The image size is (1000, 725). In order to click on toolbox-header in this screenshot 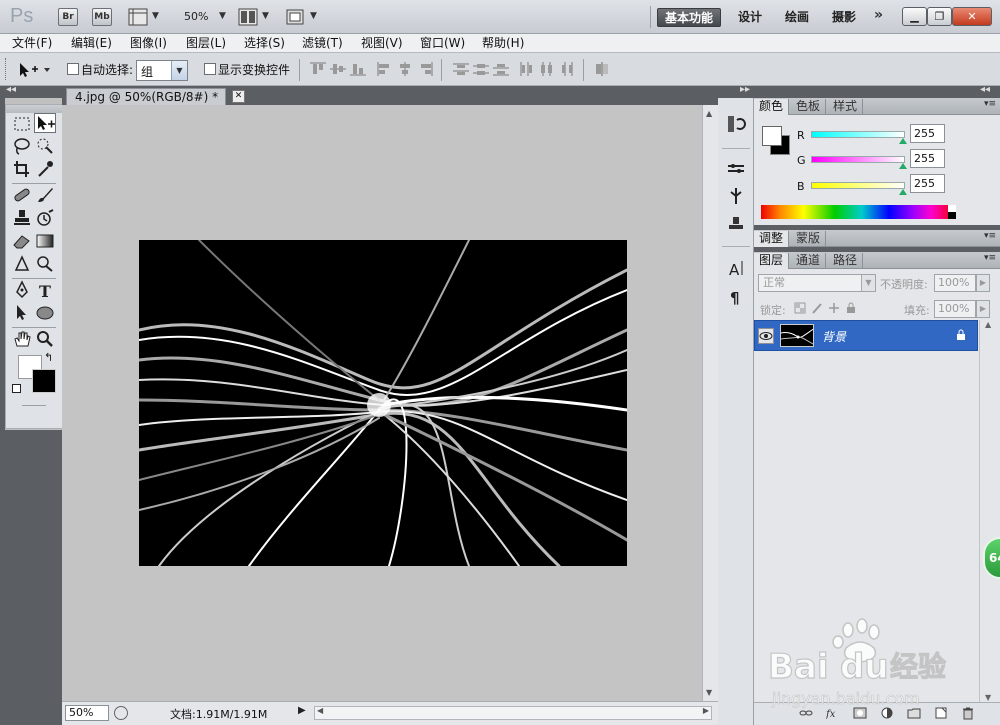, I will do `click(34, 109)`.